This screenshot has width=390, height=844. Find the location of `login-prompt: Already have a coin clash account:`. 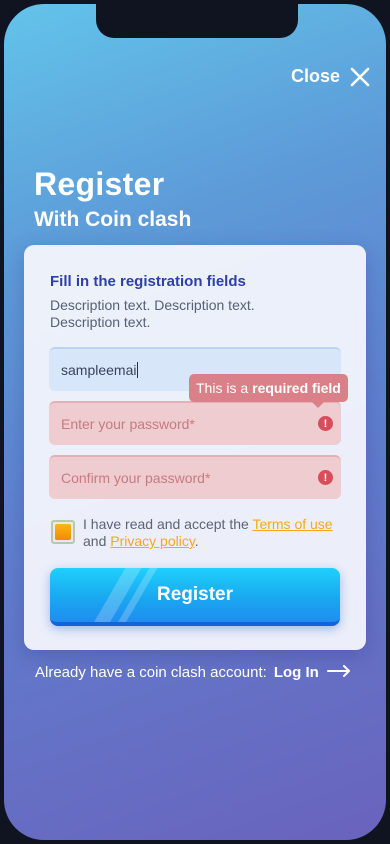

login-prompt: Already have a coin clash account: is located at coordinates (151, 672).